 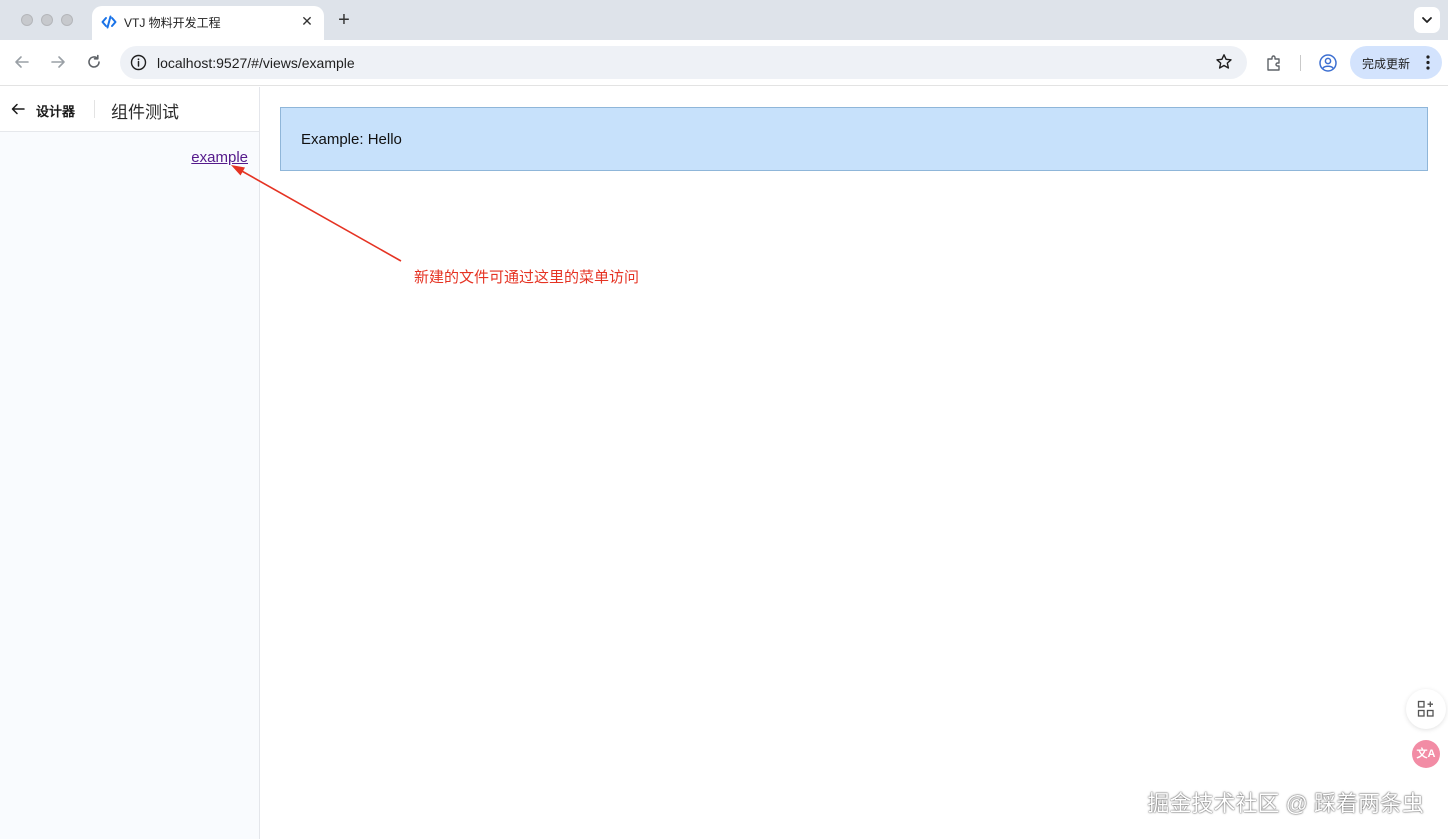 What do you see at coordinates (344, 20) in the screenshot?
I see `new-tab-button: +` at bounding box center [344, 20].